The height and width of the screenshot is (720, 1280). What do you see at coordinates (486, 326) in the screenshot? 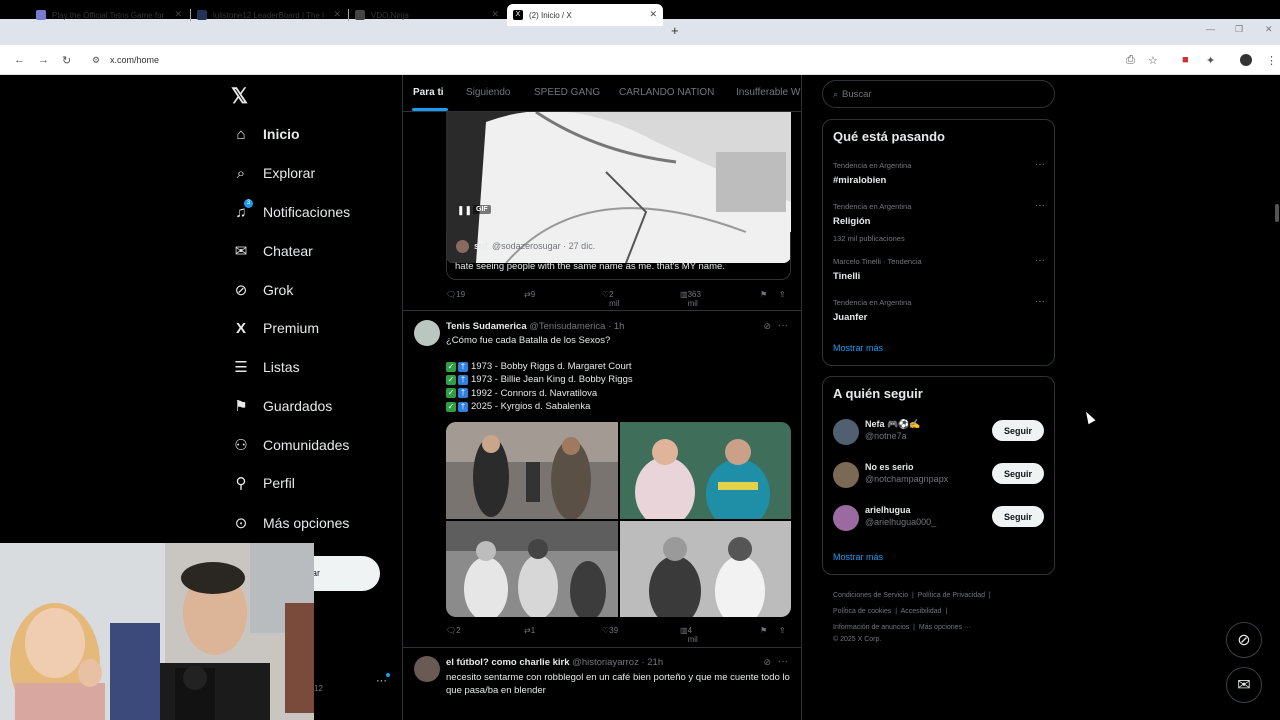
I see `tweet-author: Tenis Sudamerica` at bounding box center [486, 326].